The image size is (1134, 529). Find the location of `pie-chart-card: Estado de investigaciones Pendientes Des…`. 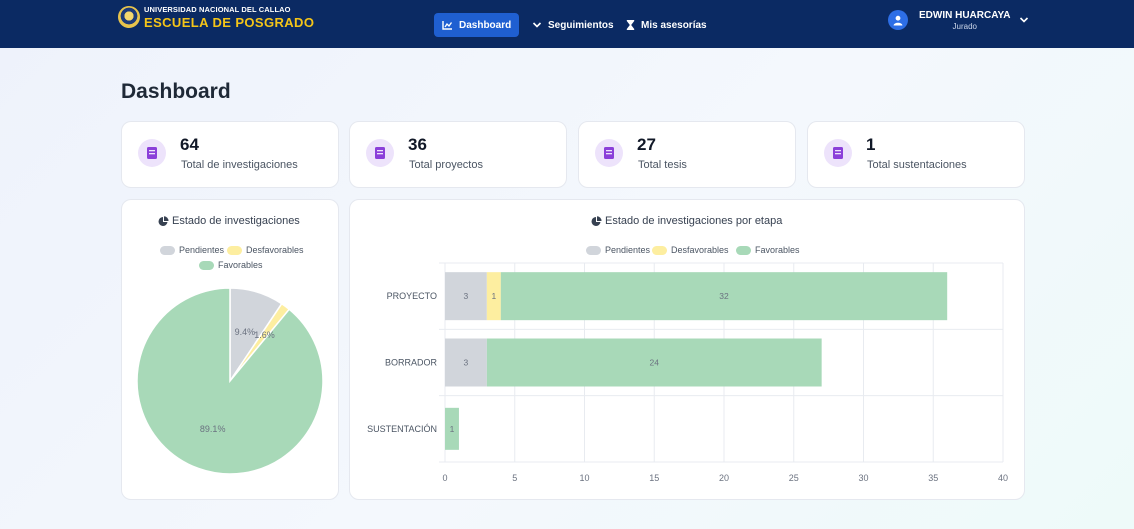

pie-chart-card: Estado de investigaciones Pendientes Des… is located at coordinates (230, 349).